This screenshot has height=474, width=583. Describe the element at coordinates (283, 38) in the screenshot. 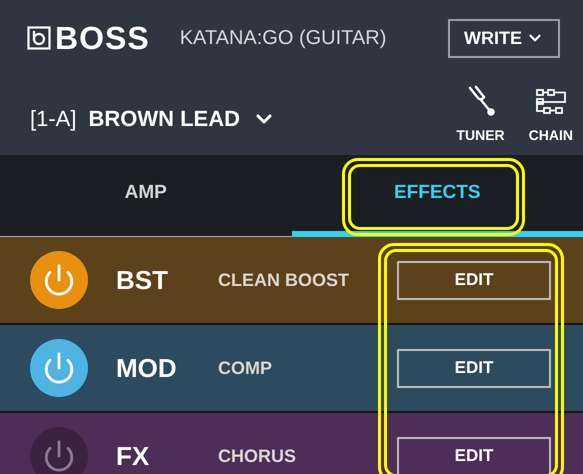

I see `device-name: KATANA:GO (GUITAR)` at that location.